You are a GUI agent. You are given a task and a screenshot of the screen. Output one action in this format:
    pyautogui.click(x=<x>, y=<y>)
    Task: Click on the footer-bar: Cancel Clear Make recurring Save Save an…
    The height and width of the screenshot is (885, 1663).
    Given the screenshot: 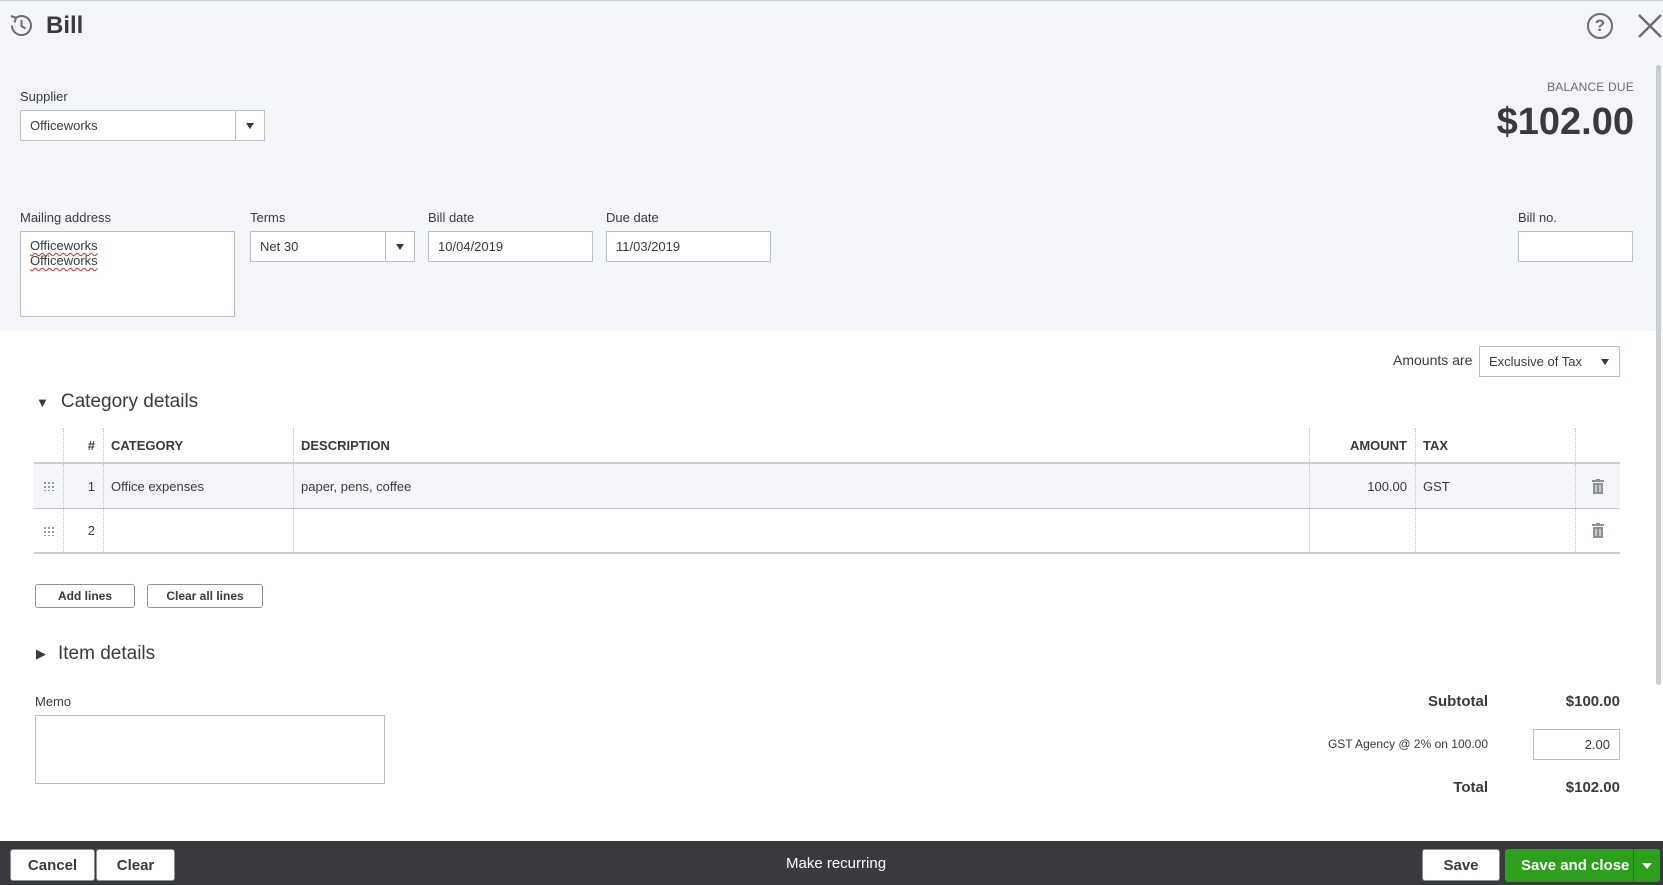 What is the action you would take?
    pyautogui.click(x=831, y=863)
    